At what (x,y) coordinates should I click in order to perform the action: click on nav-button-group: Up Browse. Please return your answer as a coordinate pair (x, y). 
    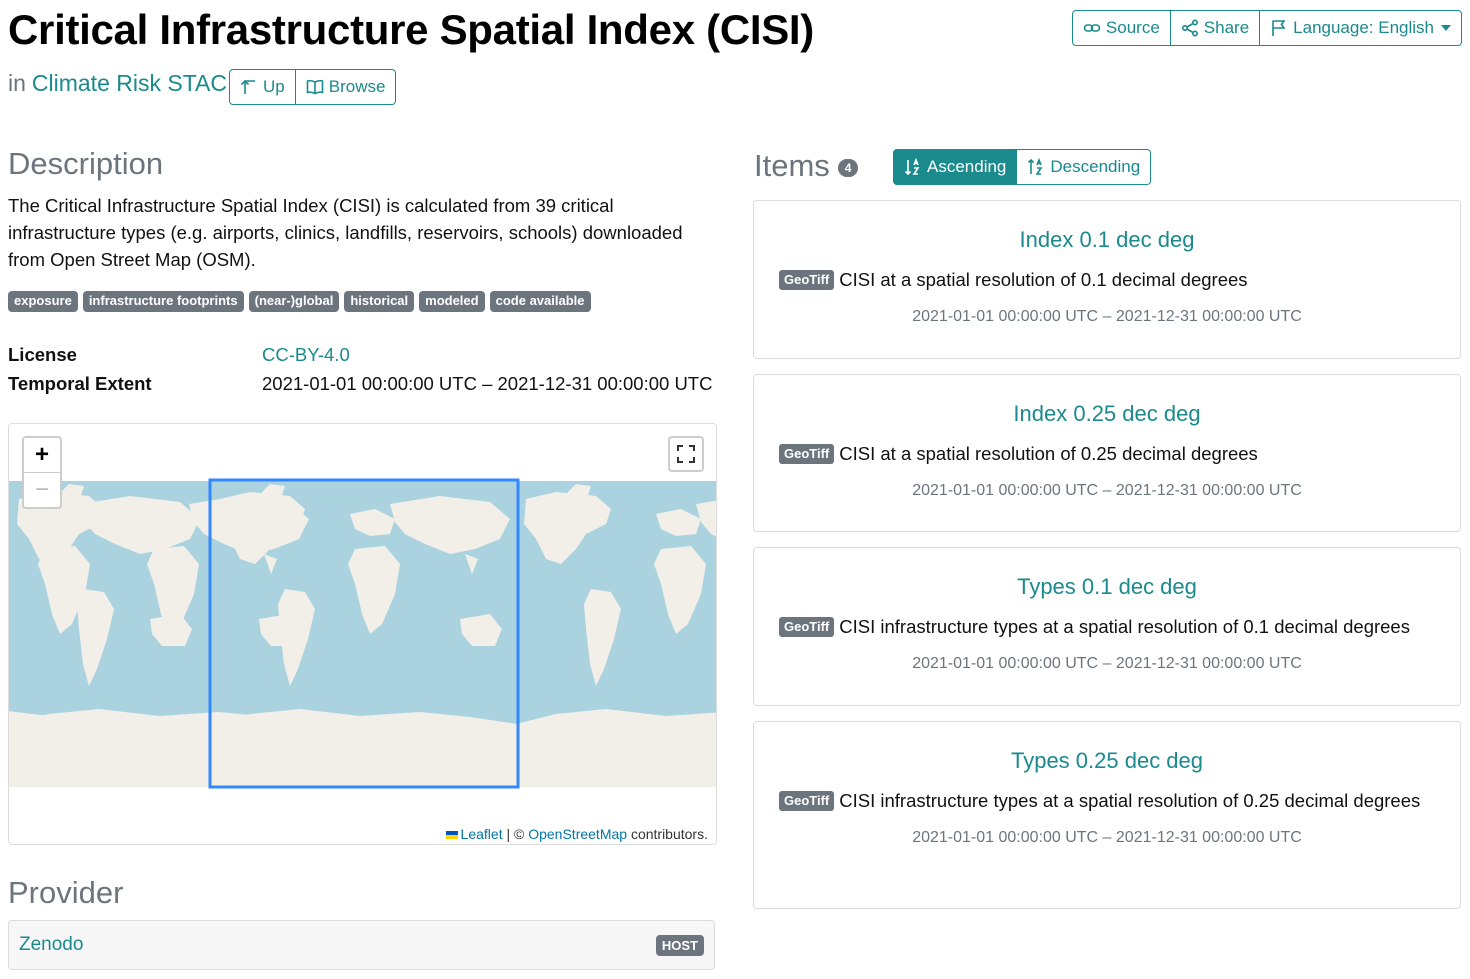
    Looking at the image, I should click on (313, 87).